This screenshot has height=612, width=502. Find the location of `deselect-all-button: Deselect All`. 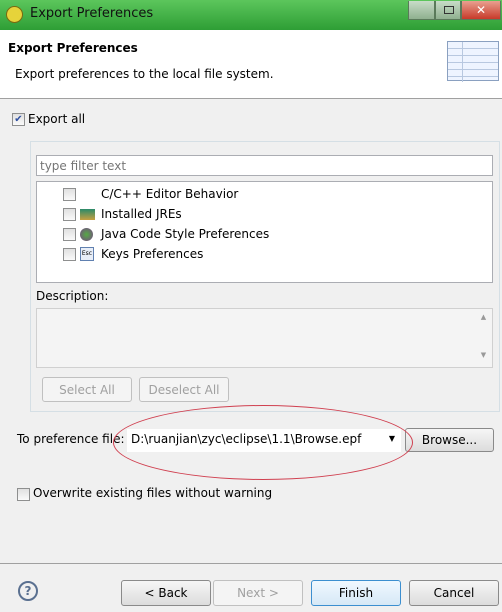

deselect-all-button: Deselect All is located at coordinates (184, 389).